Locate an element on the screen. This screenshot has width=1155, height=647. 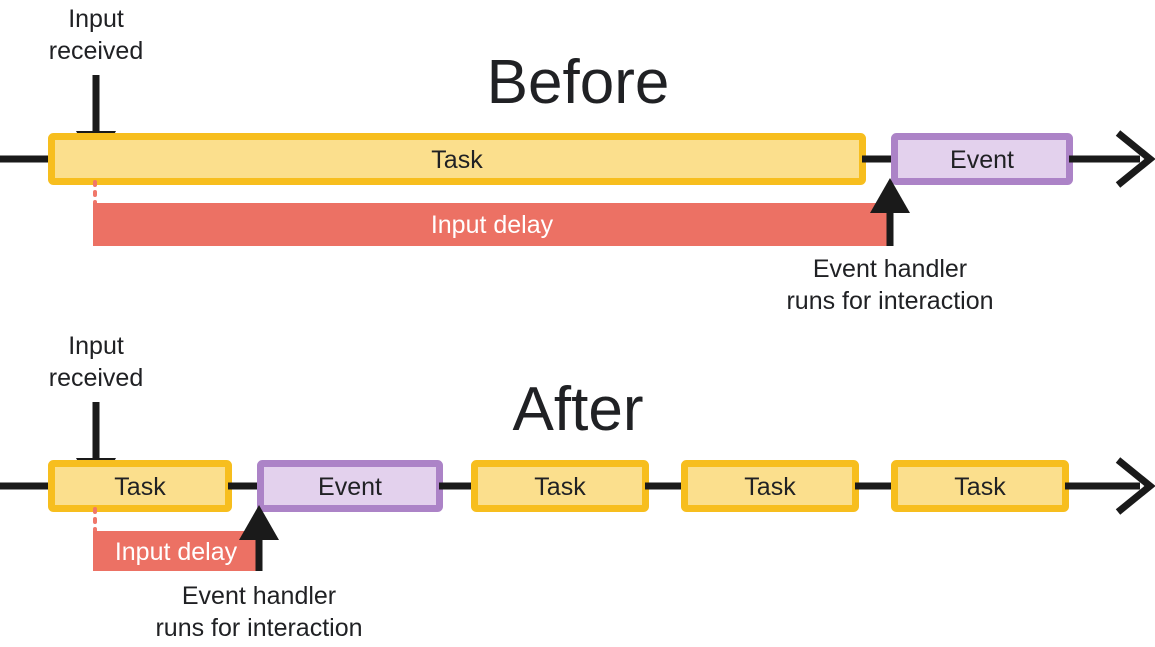
after-delay-label: Input delay is located at coordinates (176, 552).